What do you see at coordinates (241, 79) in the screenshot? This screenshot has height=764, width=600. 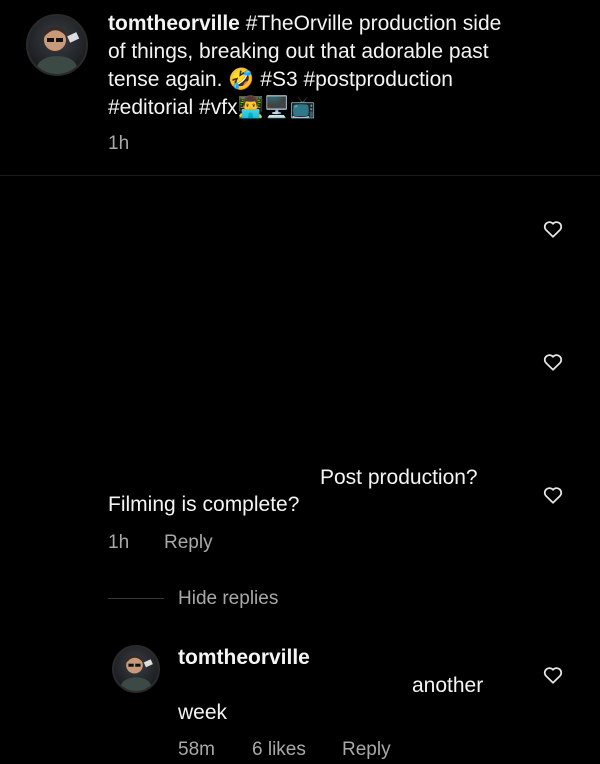 I see `laughing-emoji-icon: 🤣` at bounding box center [241, 79].